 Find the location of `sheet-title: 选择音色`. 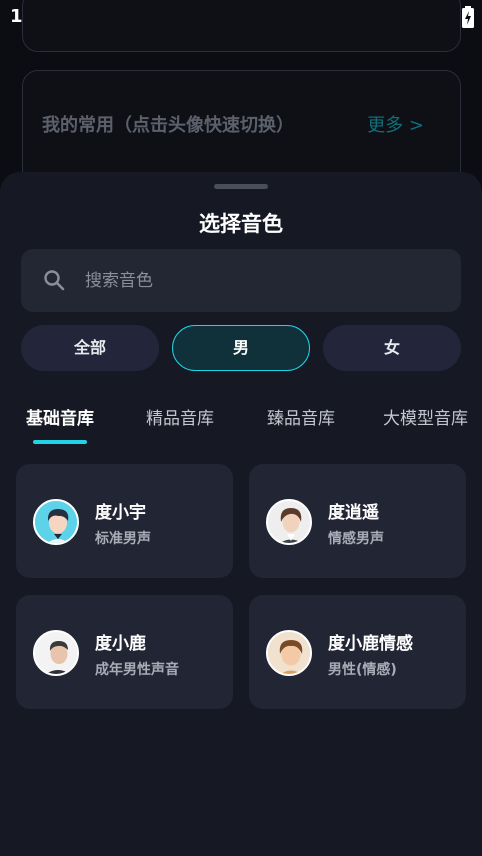

sheet-title: 选择音色 is located at coordinates (241, 224).